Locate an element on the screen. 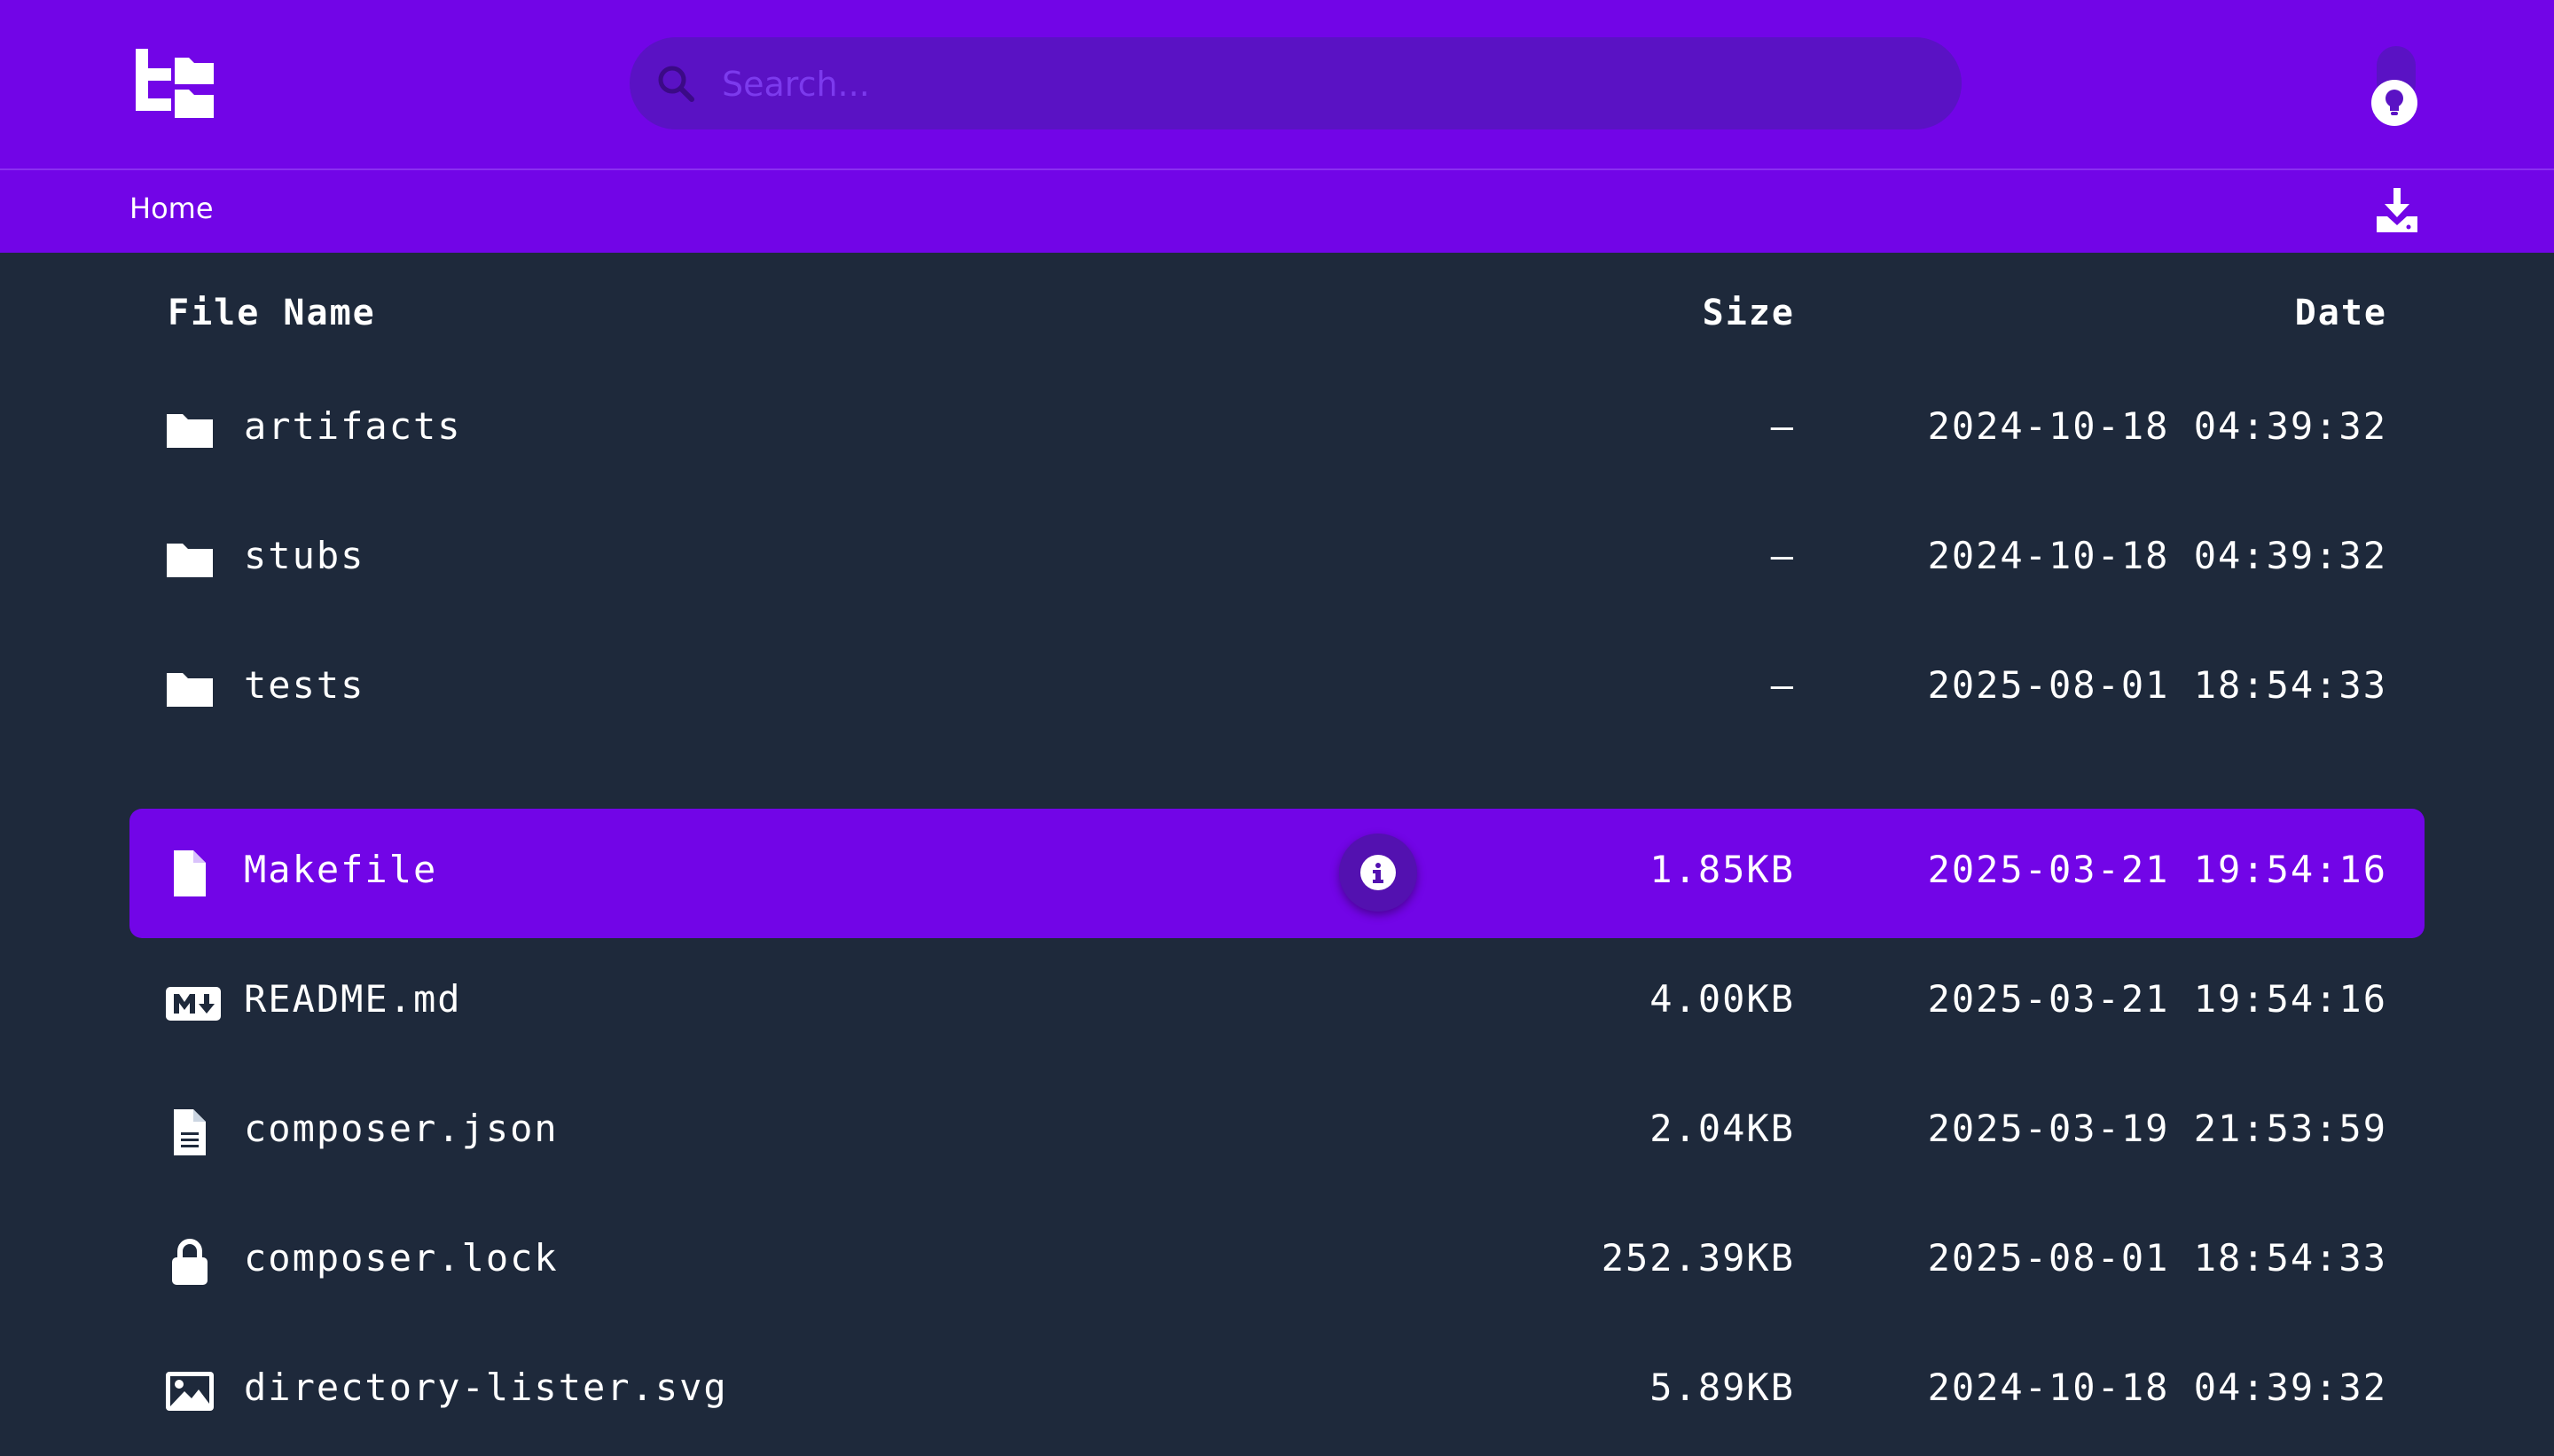 The width and height of the screenshot is (2554, 1456). file-name: README.md is located at coordinates (353, 999).